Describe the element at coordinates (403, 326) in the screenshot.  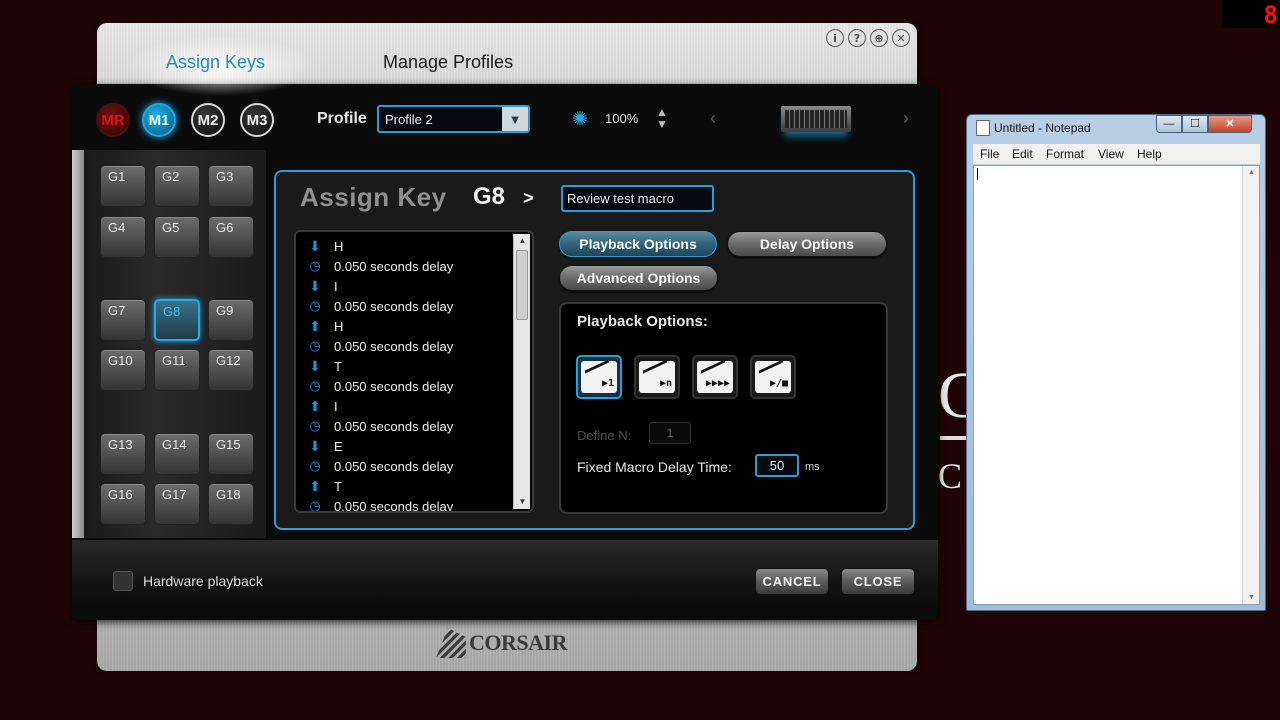
I see `macro-step-row: ⬆ H` at that location.